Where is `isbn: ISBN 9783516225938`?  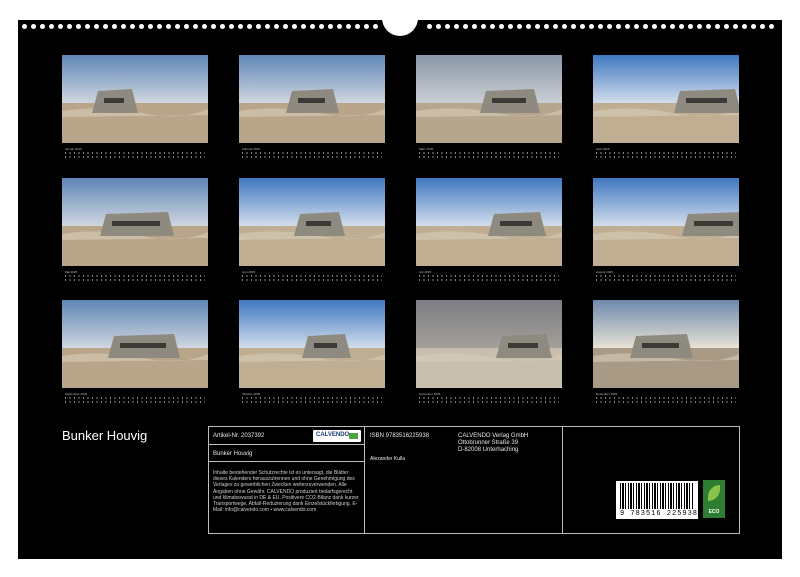 isbn: ISBN 9783516225938 is located at coordinates (400, 436).